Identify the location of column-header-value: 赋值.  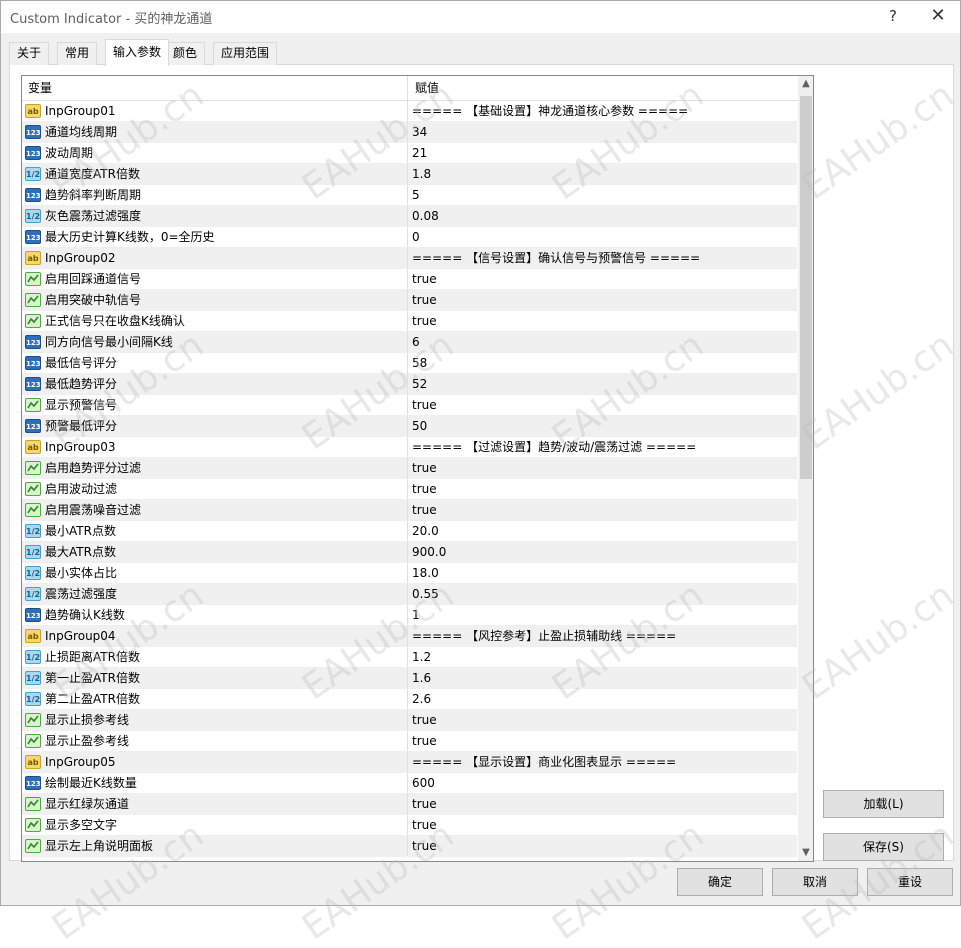
(603, 88).